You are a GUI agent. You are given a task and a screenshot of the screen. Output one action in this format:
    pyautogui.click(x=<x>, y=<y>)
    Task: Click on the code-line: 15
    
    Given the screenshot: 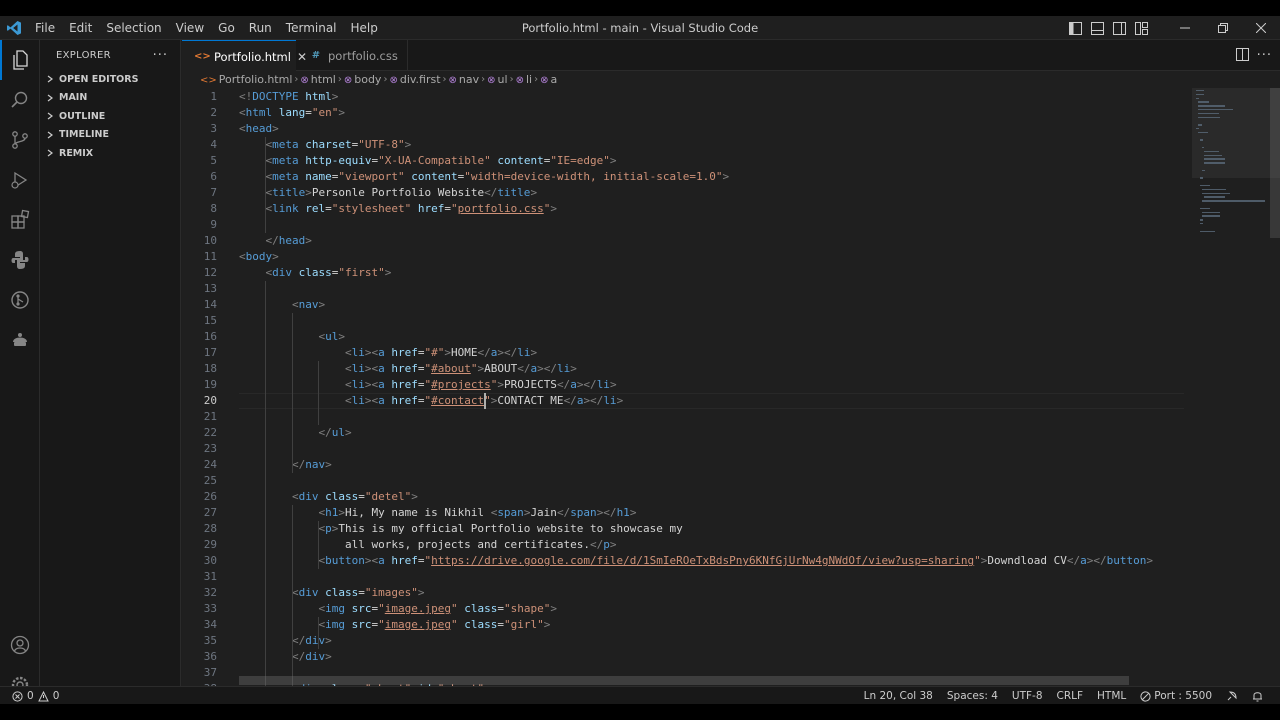 What is the action you would take?
    pyautogui.click(x=687, y=321)
    